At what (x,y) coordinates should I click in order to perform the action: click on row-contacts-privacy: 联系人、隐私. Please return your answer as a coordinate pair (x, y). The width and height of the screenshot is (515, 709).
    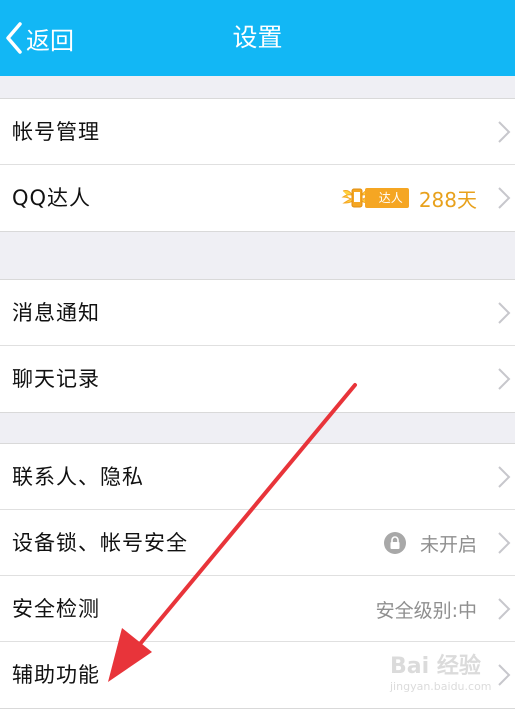
    Looking at the image, I should click on (257, 477).